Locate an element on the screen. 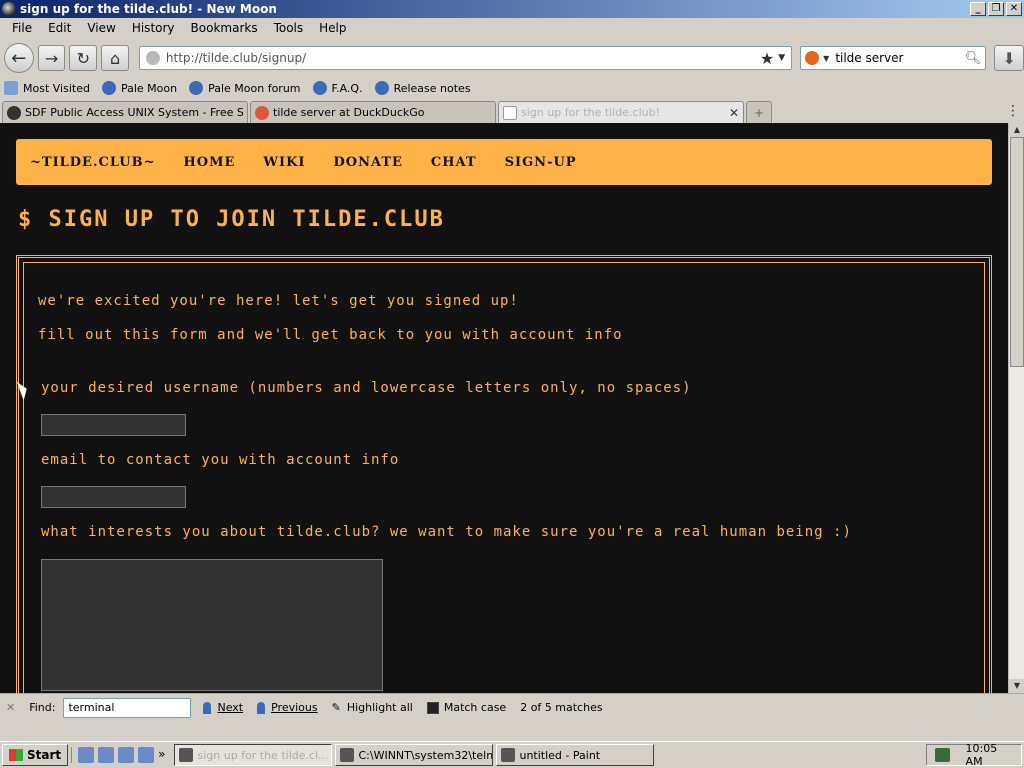 Image resolution: width=1024 pixels, height=768 pixels. bookmark-label: Pale Moon forum is located at coordinates (254, 88).